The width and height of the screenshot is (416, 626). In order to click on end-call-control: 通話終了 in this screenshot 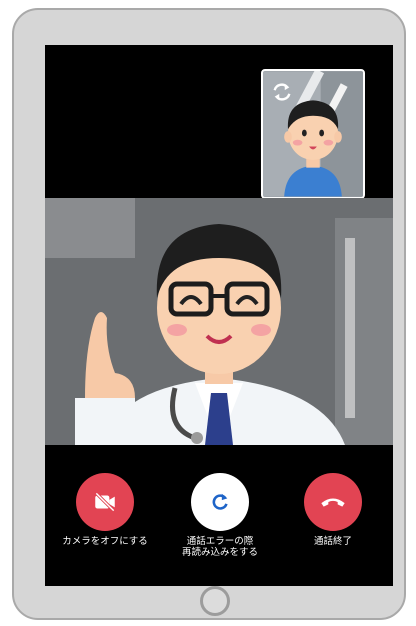, I will do `click(333, 510)`.